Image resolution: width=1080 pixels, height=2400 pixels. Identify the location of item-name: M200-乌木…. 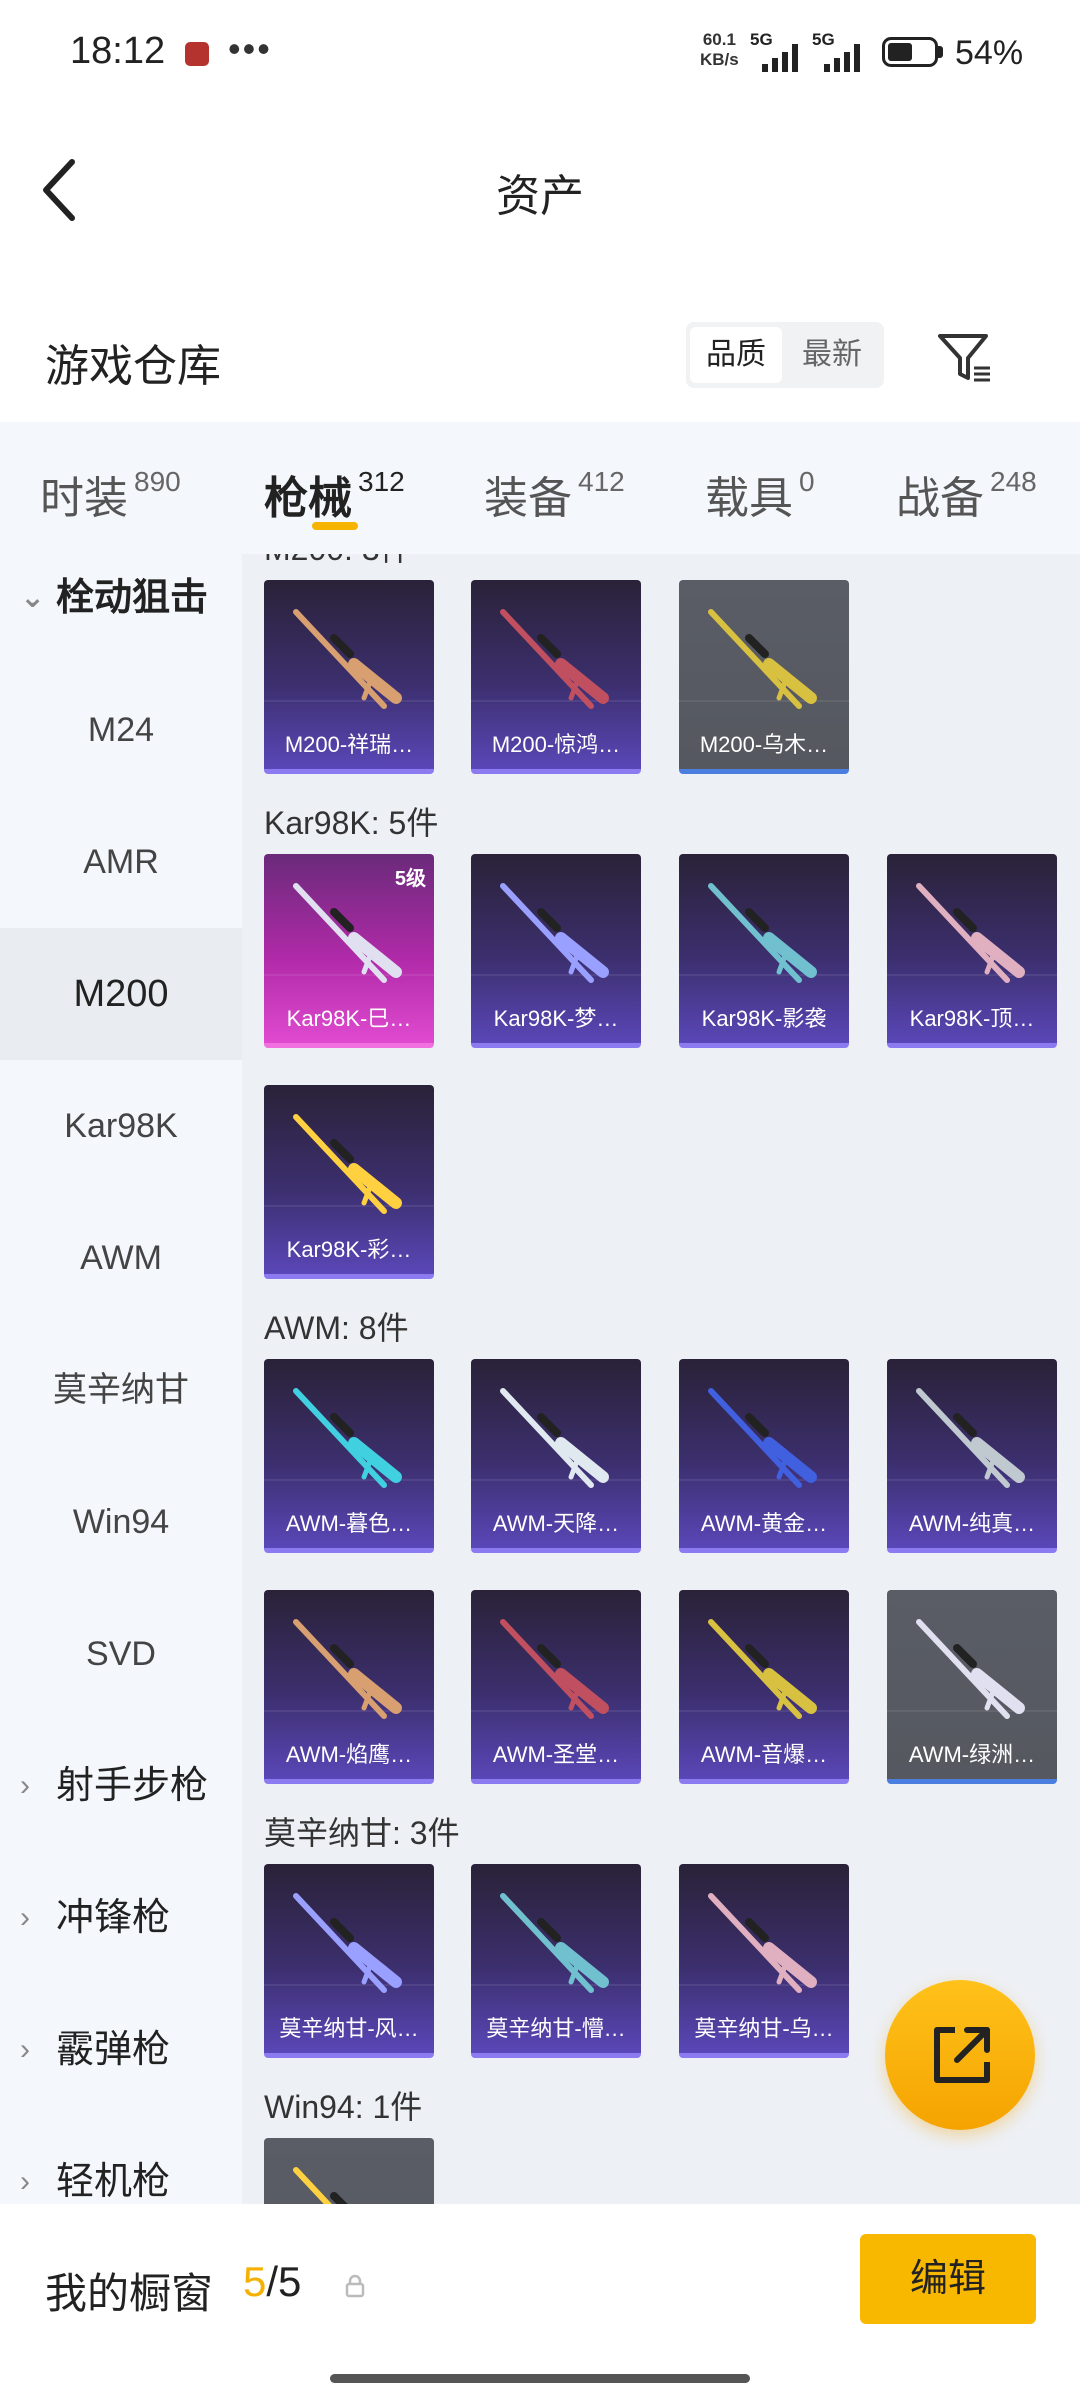
(764, 744).